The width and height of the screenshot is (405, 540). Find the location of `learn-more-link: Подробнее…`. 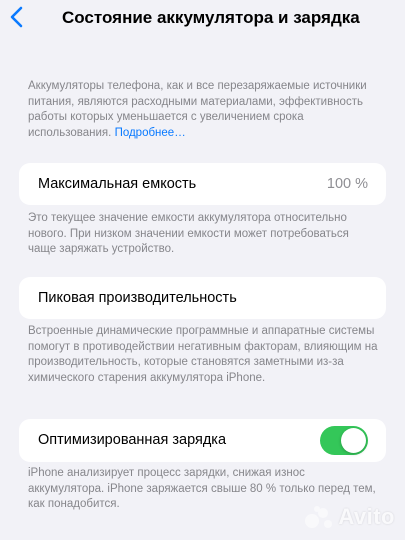

learn-more-link: Подробнее… is located at coordinates (150, 133).